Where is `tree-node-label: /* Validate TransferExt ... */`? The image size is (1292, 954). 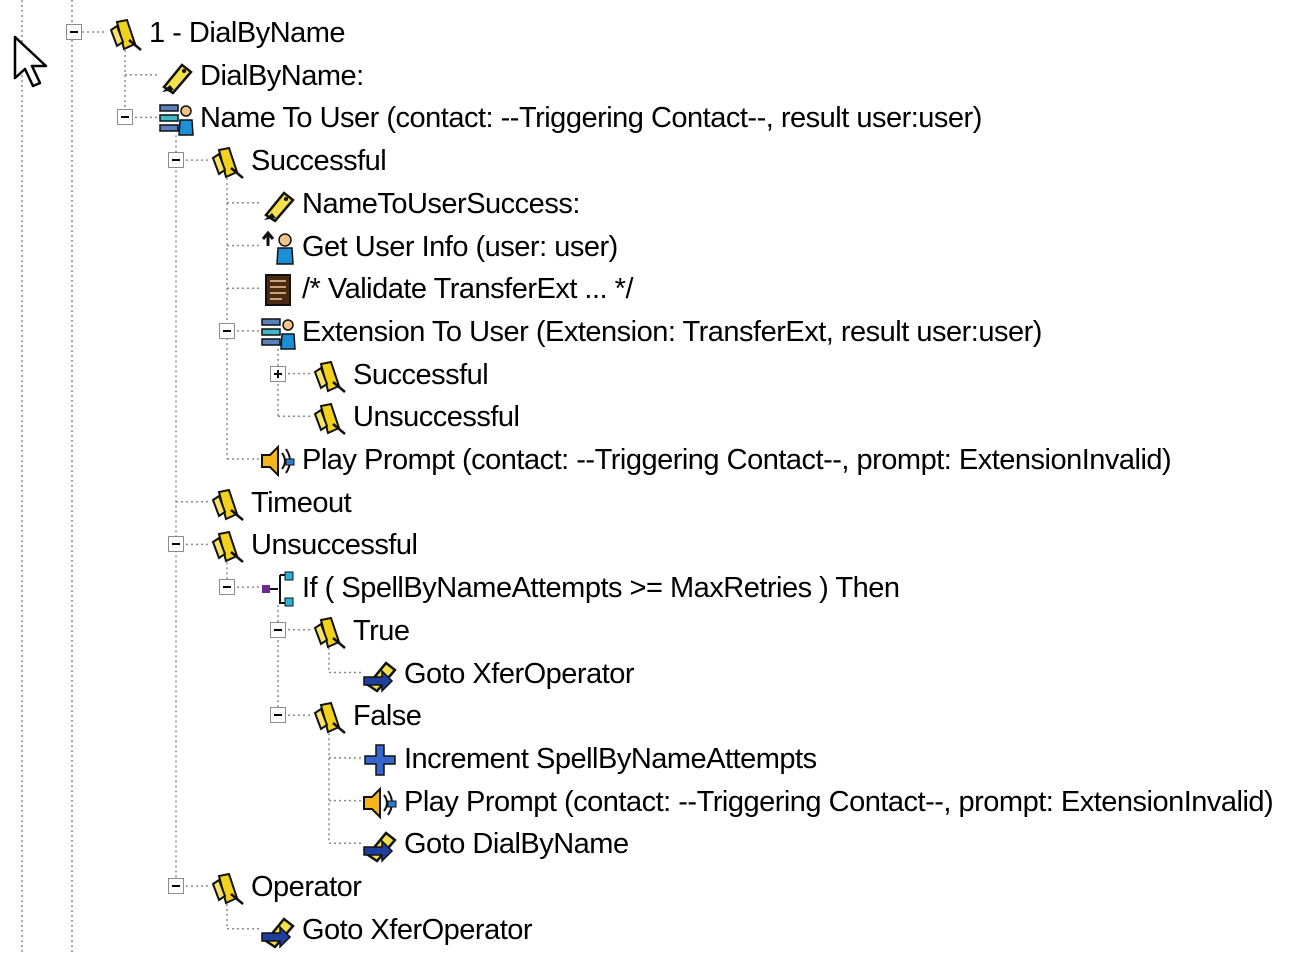 tree-node-label: /* Validate TransferExt ... */ is located at coordinates (468, 289).